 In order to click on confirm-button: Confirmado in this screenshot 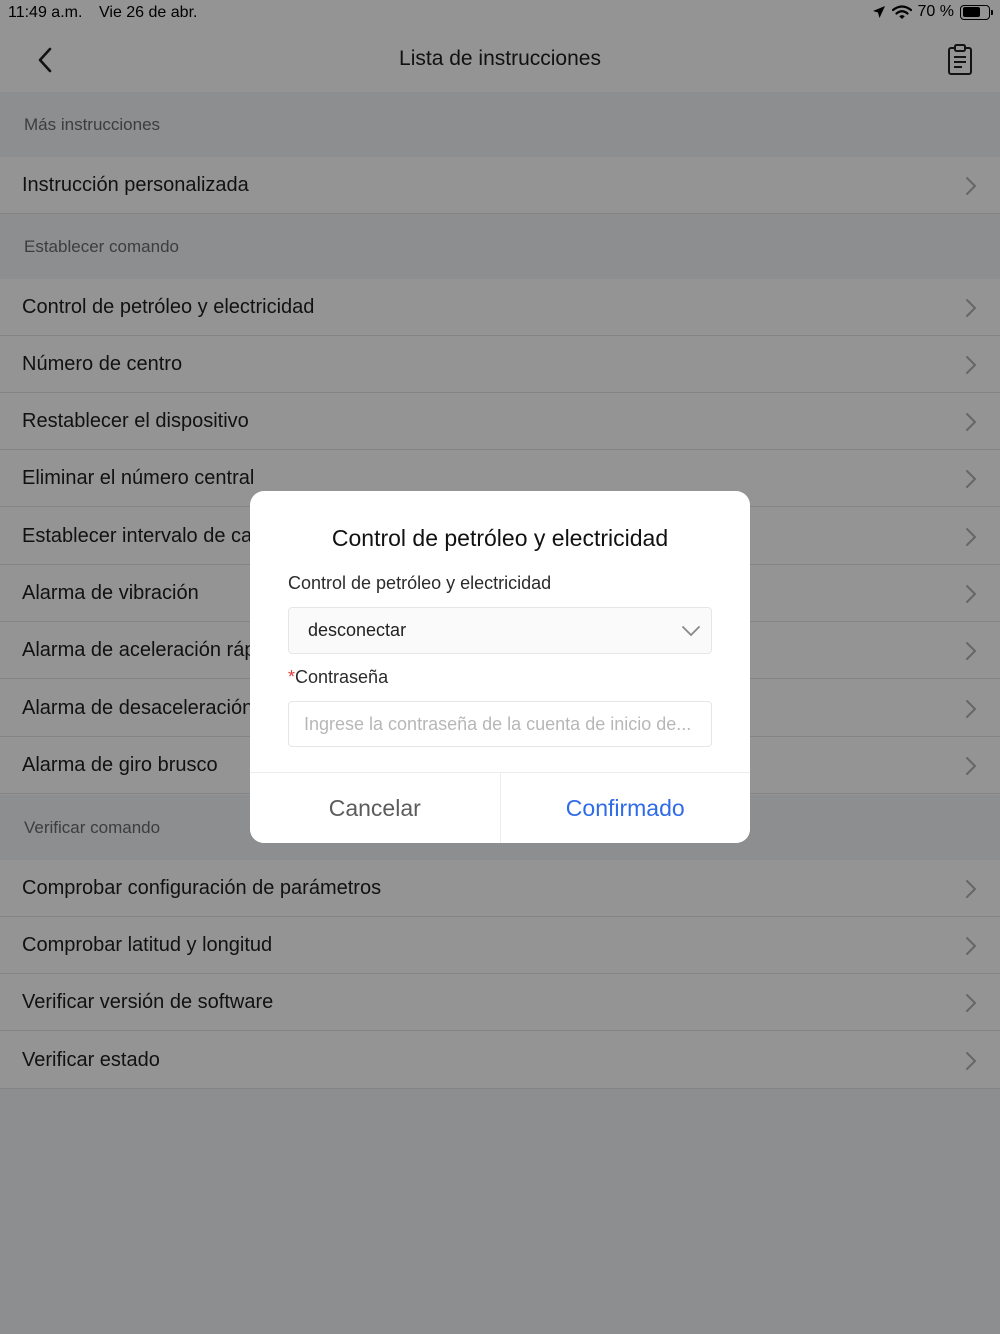, I will do `click(625, 808)`.